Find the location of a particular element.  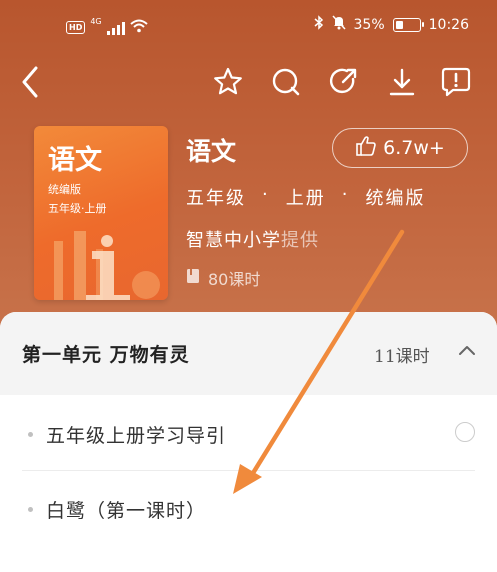

book-volume: 上册 is located at coordinates (305, 198).